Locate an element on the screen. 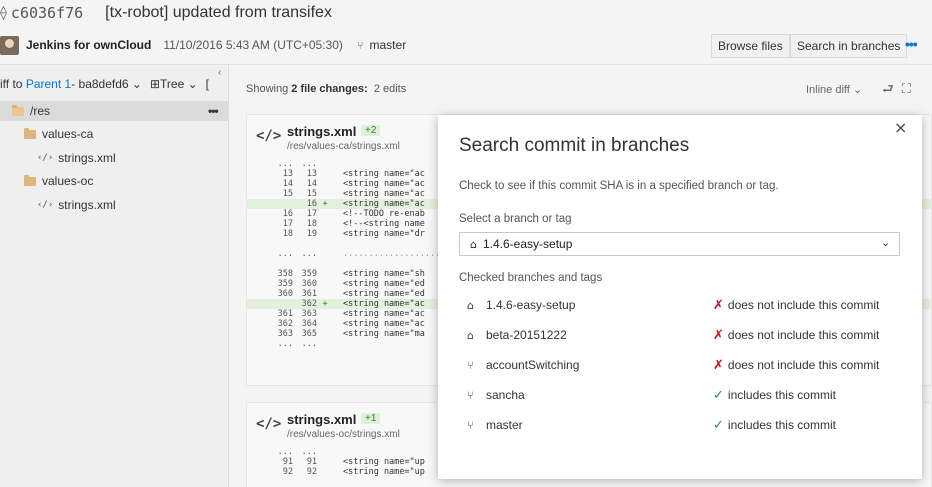  line-text: <string name="ed is located at coordinates (384, 294).